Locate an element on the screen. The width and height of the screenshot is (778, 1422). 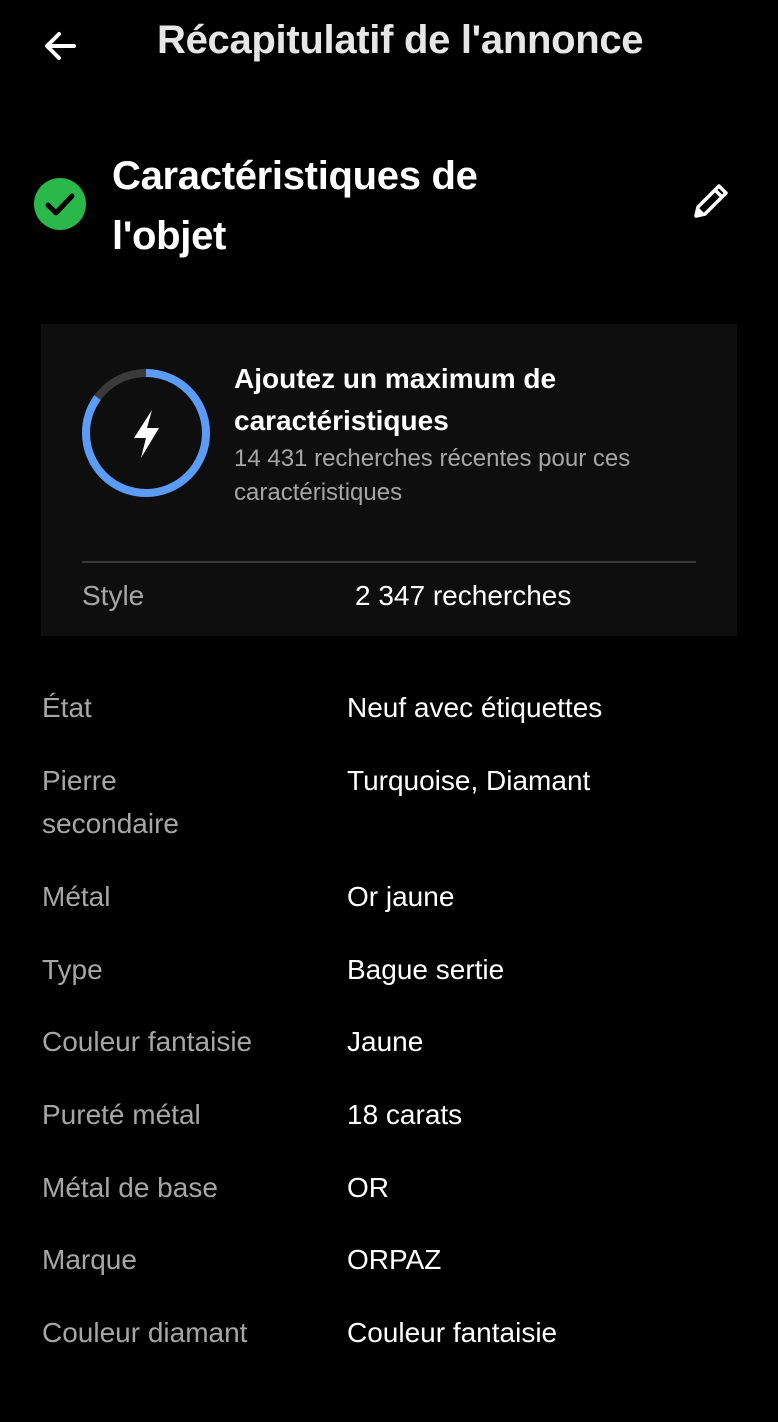
section-header: Caractéristiques de l'objet is located at coordinates (389, 205).